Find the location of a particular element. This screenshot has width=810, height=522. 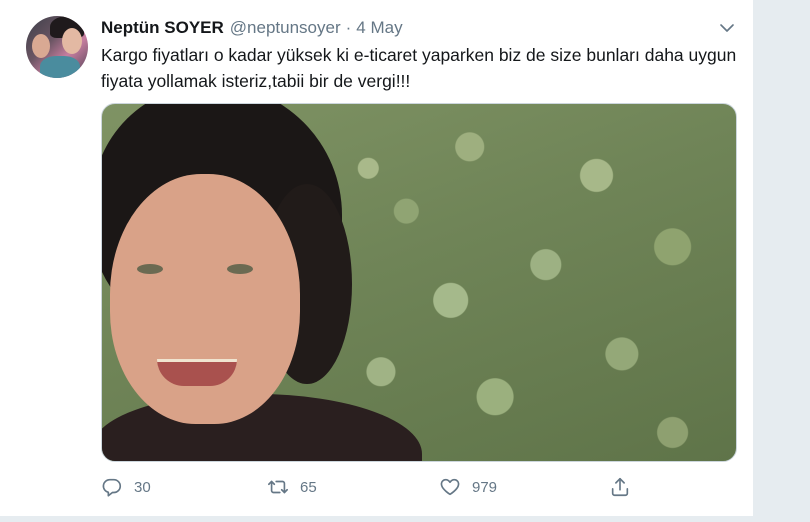

tweet-date: 4 May is located at coordinates (379, 28).